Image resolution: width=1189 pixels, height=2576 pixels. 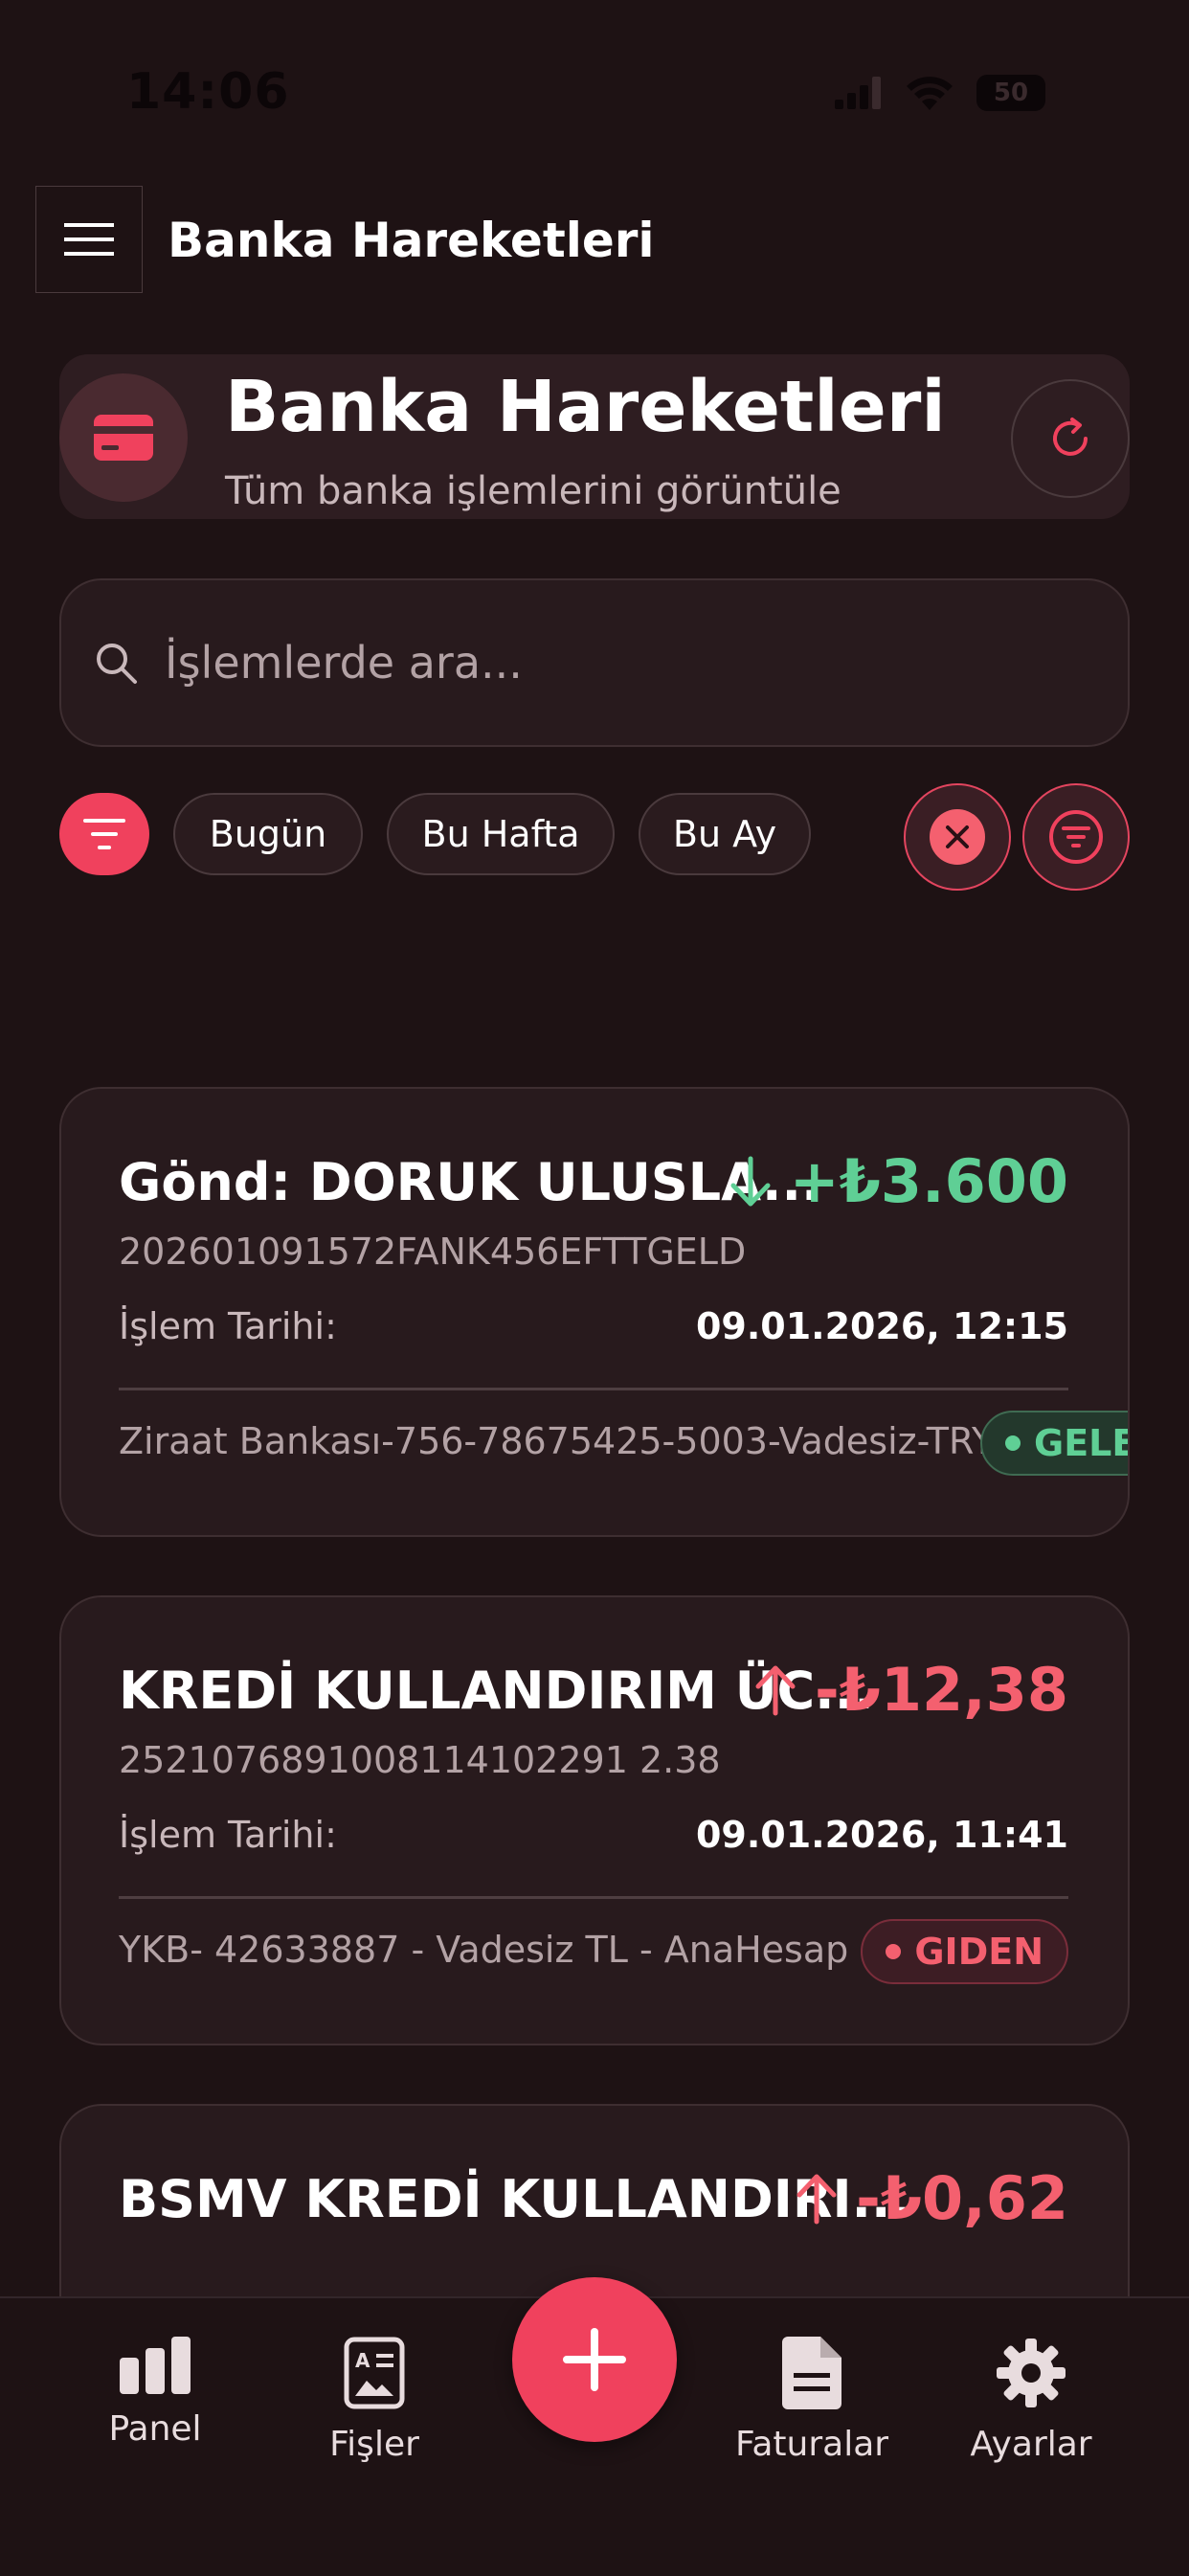 What do you see at coordinates (533, 491) in the screenshot?
I see `page-subtitle: Tüm banka işlemlerini görüntüle` at bounding box center [533, 491].